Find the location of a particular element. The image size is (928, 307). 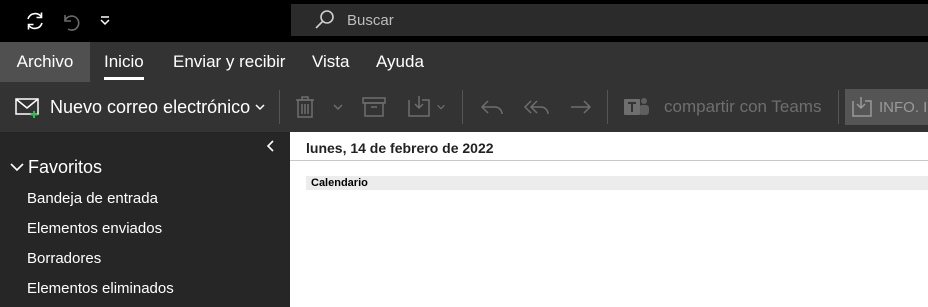

favorites-label: Favoritos is located at coordinates (65, 166).